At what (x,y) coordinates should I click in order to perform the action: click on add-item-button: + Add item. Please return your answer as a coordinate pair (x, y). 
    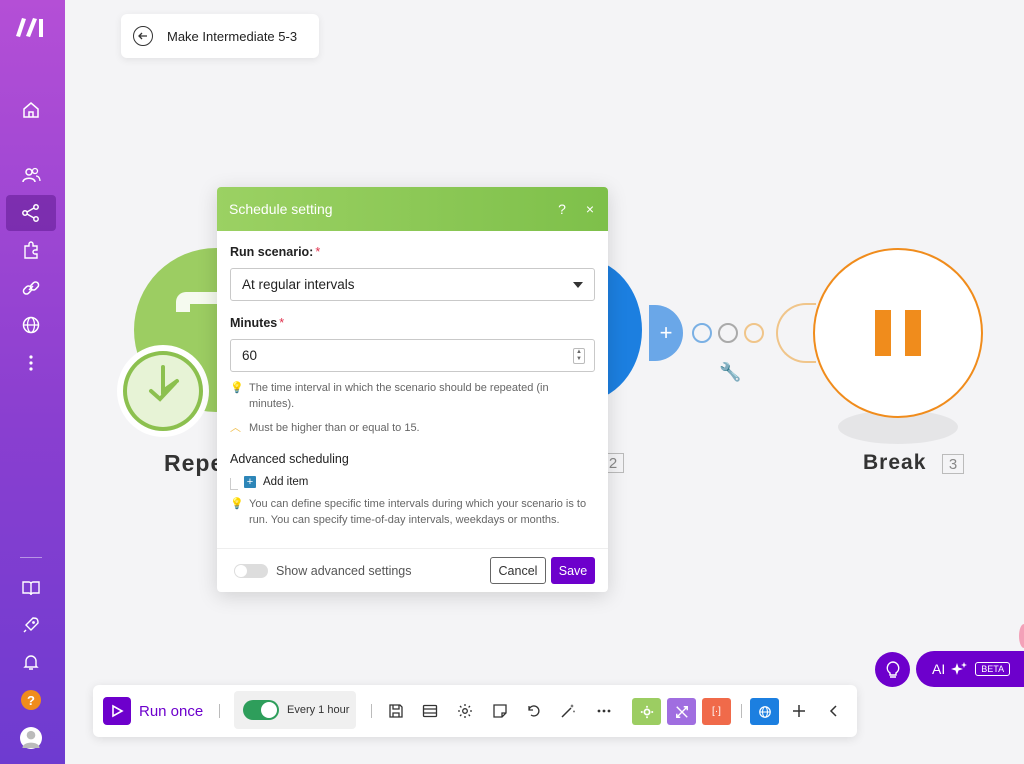
    Looking at the image, I should click on (419, 482).